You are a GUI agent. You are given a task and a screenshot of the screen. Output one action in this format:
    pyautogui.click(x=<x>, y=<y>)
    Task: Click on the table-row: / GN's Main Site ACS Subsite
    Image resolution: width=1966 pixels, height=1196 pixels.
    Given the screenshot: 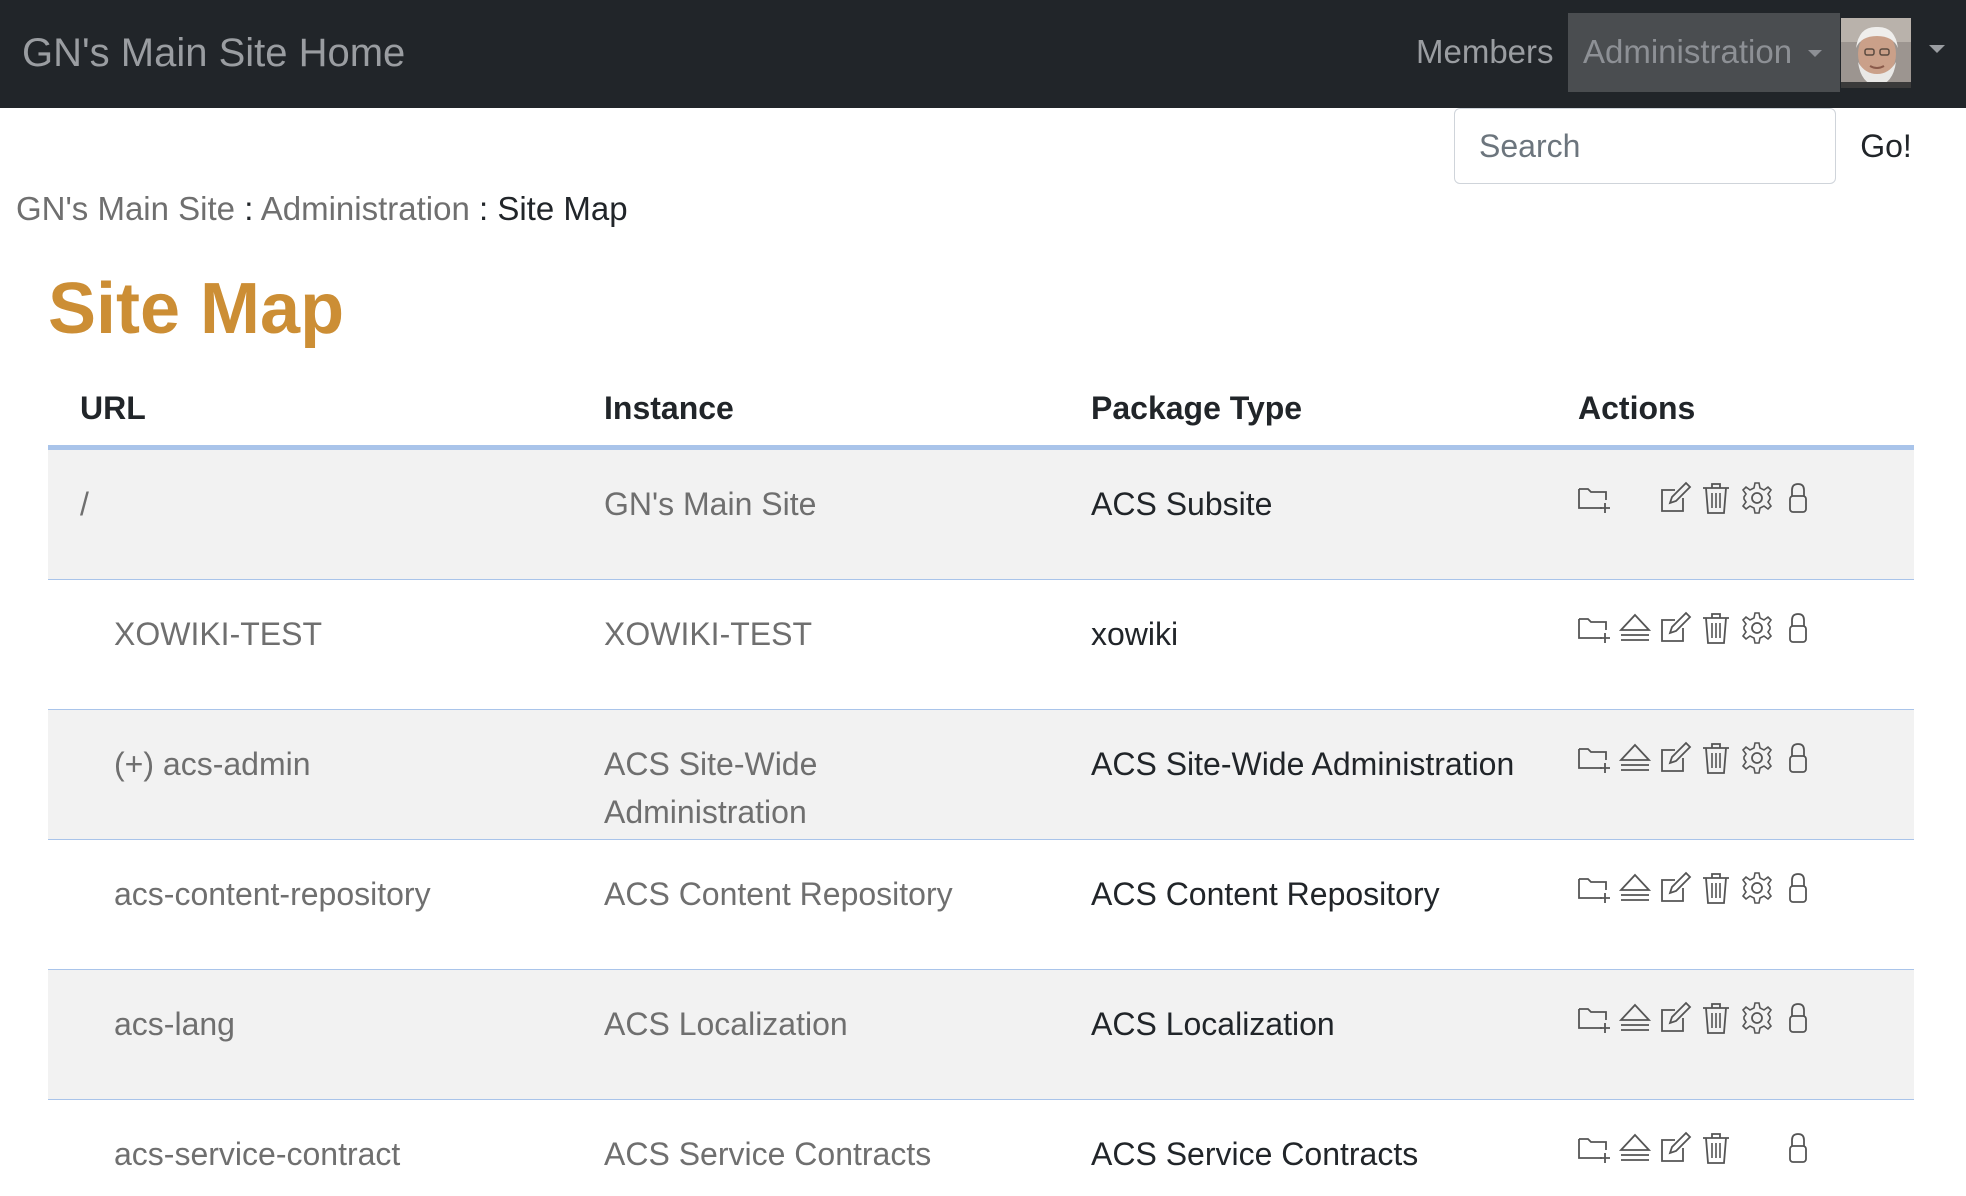 What is the action you would take?
    pyautogui.click(x=981, y=515)
    